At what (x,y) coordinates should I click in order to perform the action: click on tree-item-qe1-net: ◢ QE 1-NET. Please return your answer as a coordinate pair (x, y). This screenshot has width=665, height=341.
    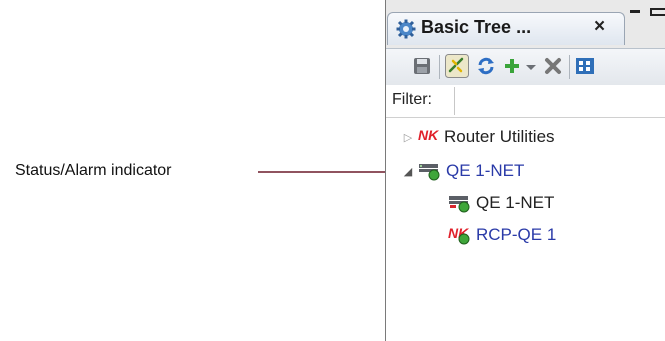
    Looking at the image, I should click on (463, 171).